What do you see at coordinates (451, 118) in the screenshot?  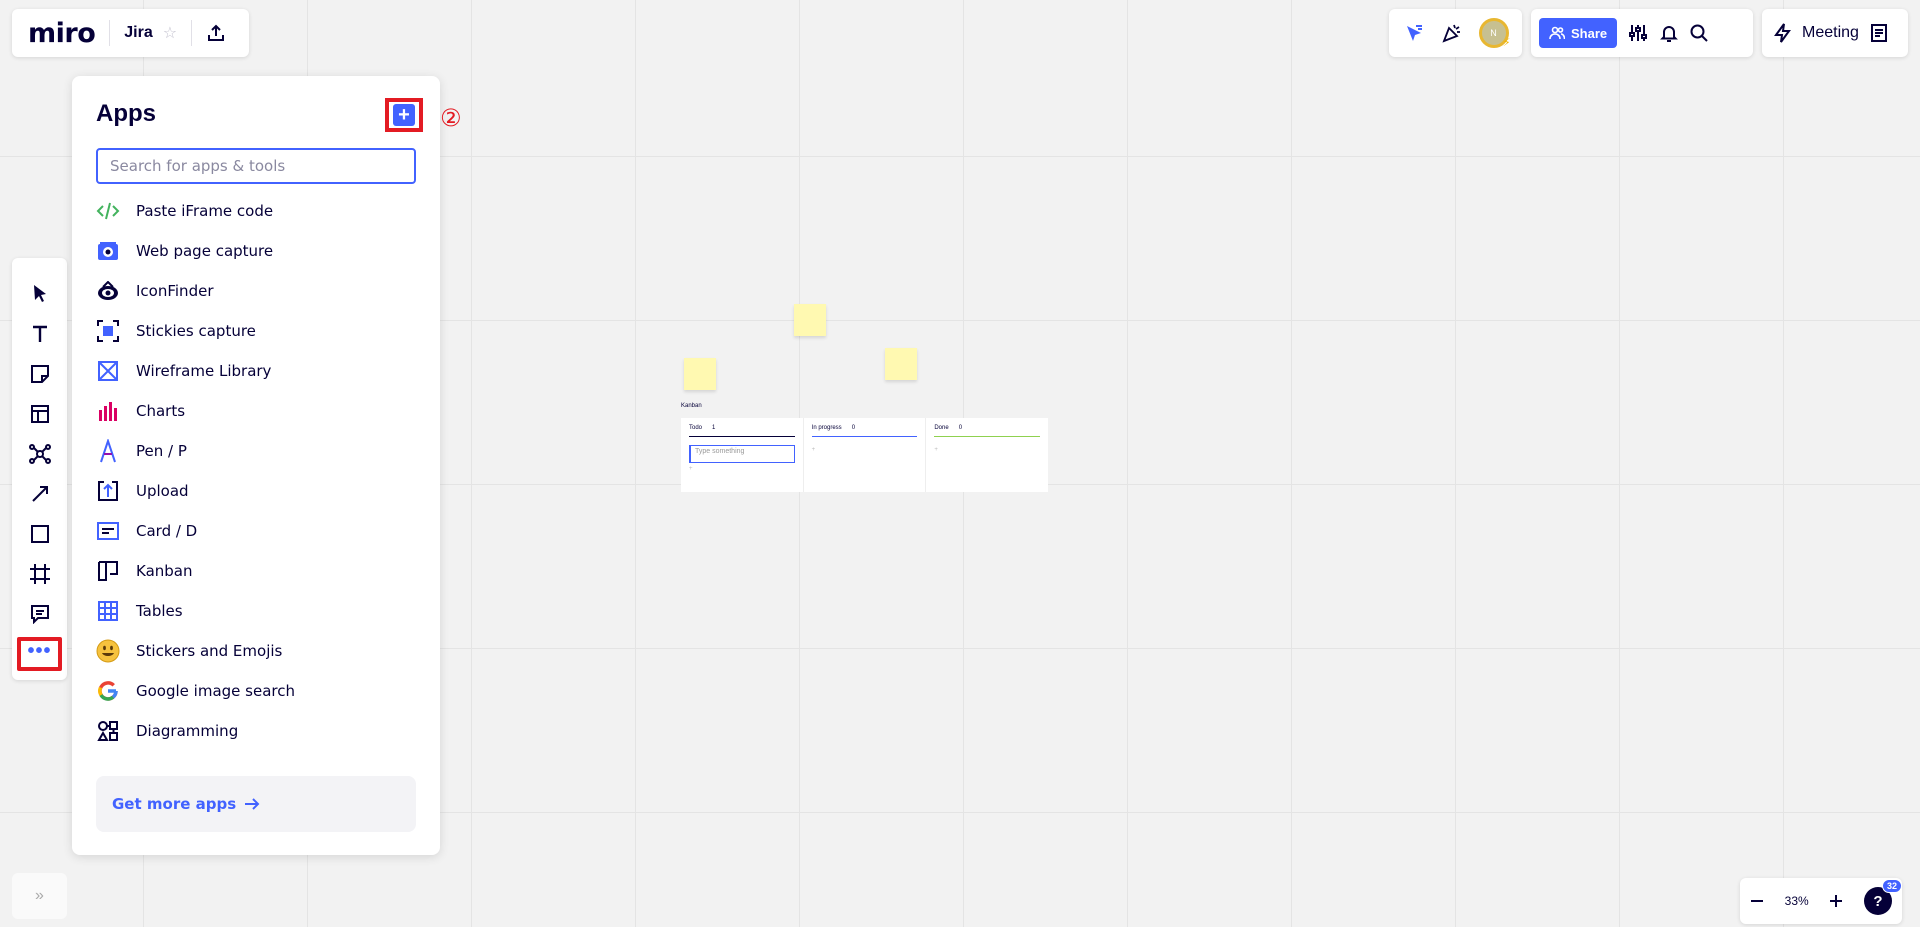 I see `step-2-annotation: ②` at bounding box center [451, 118].